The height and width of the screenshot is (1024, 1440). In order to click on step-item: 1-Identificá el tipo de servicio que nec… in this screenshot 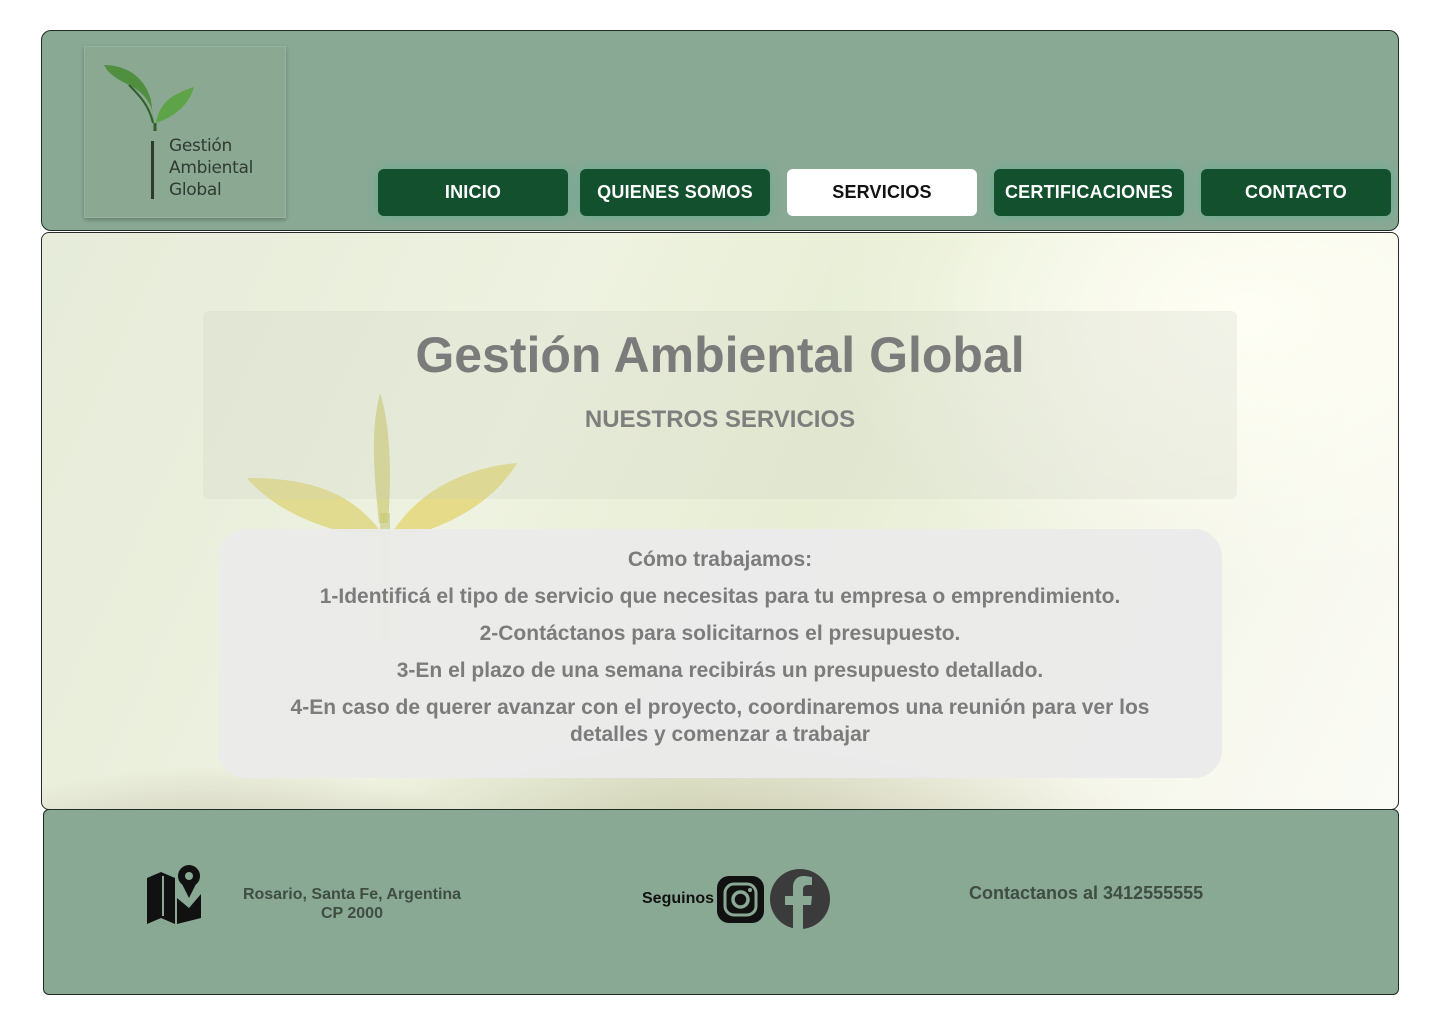, I will do `click(720, 596)`.